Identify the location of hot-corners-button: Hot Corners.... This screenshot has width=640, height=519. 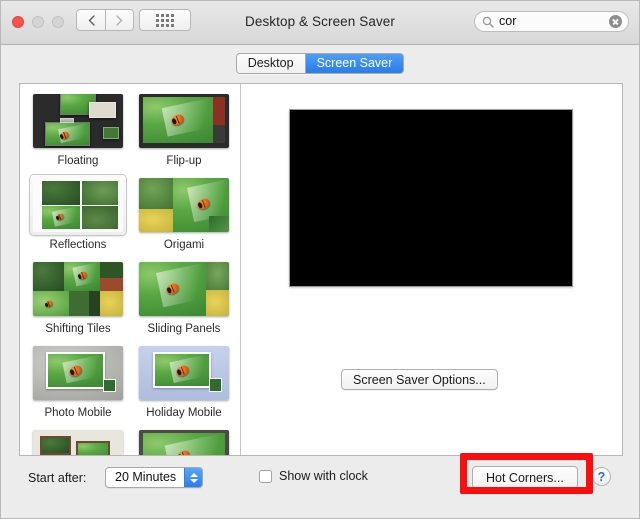
(525, 477).